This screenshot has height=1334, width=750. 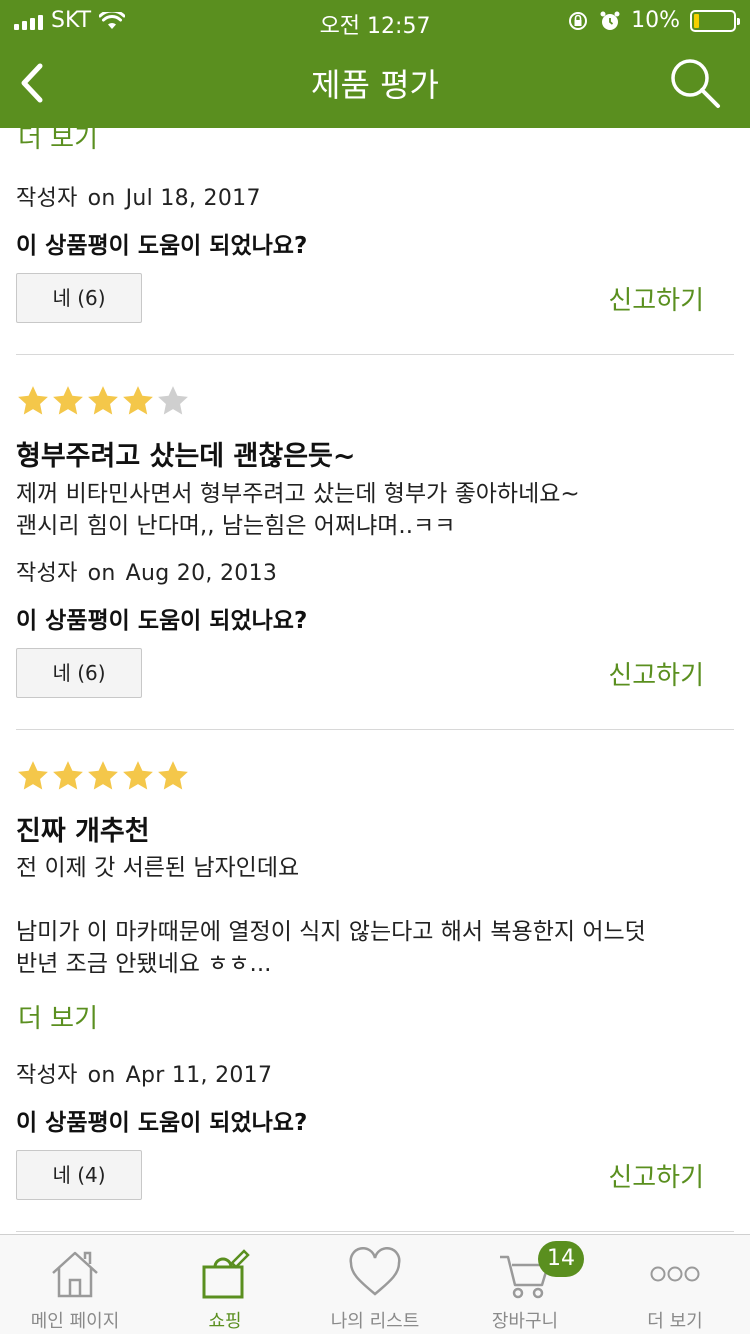 What do you see at coordinates (675, 1284) in the screenshot?
I see `tab-more: 더 보기` at bounding box center [675, 1284].